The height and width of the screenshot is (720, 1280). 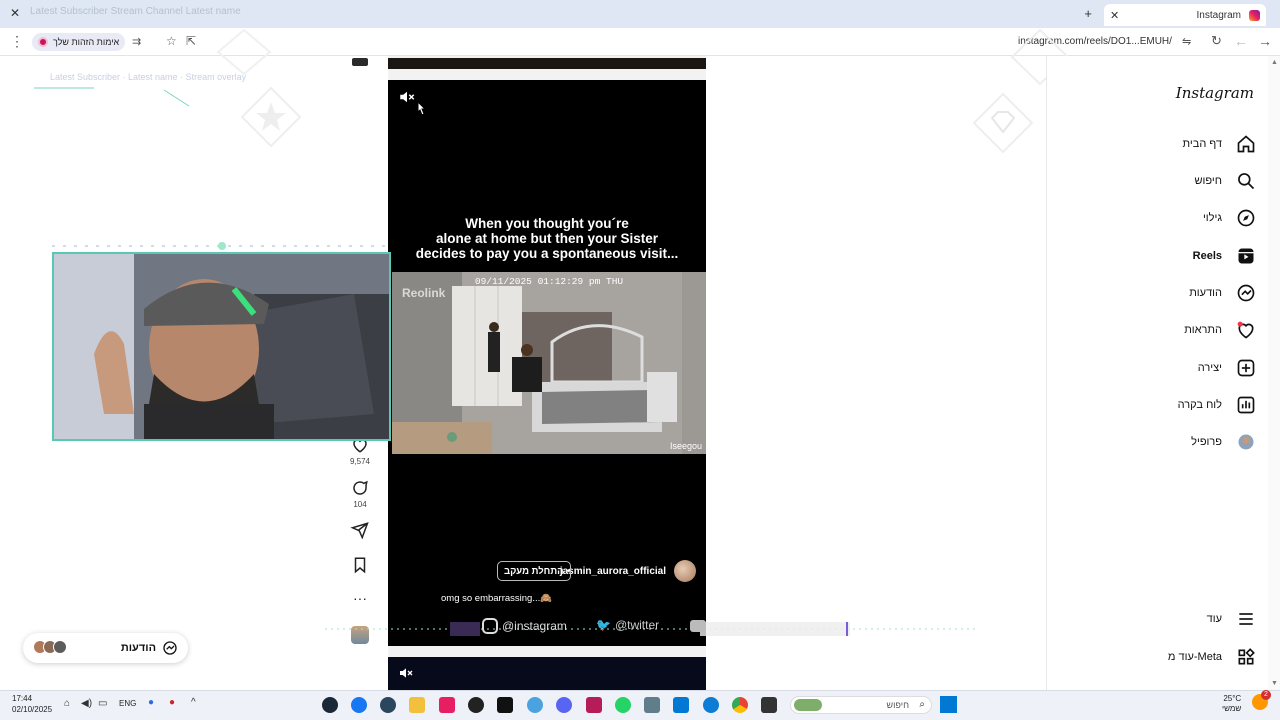 What do you see at coordinates (1274, 683) in the screenshot?
I see `scroll-down-icon: ▼` at bounding box center [1274, 683].